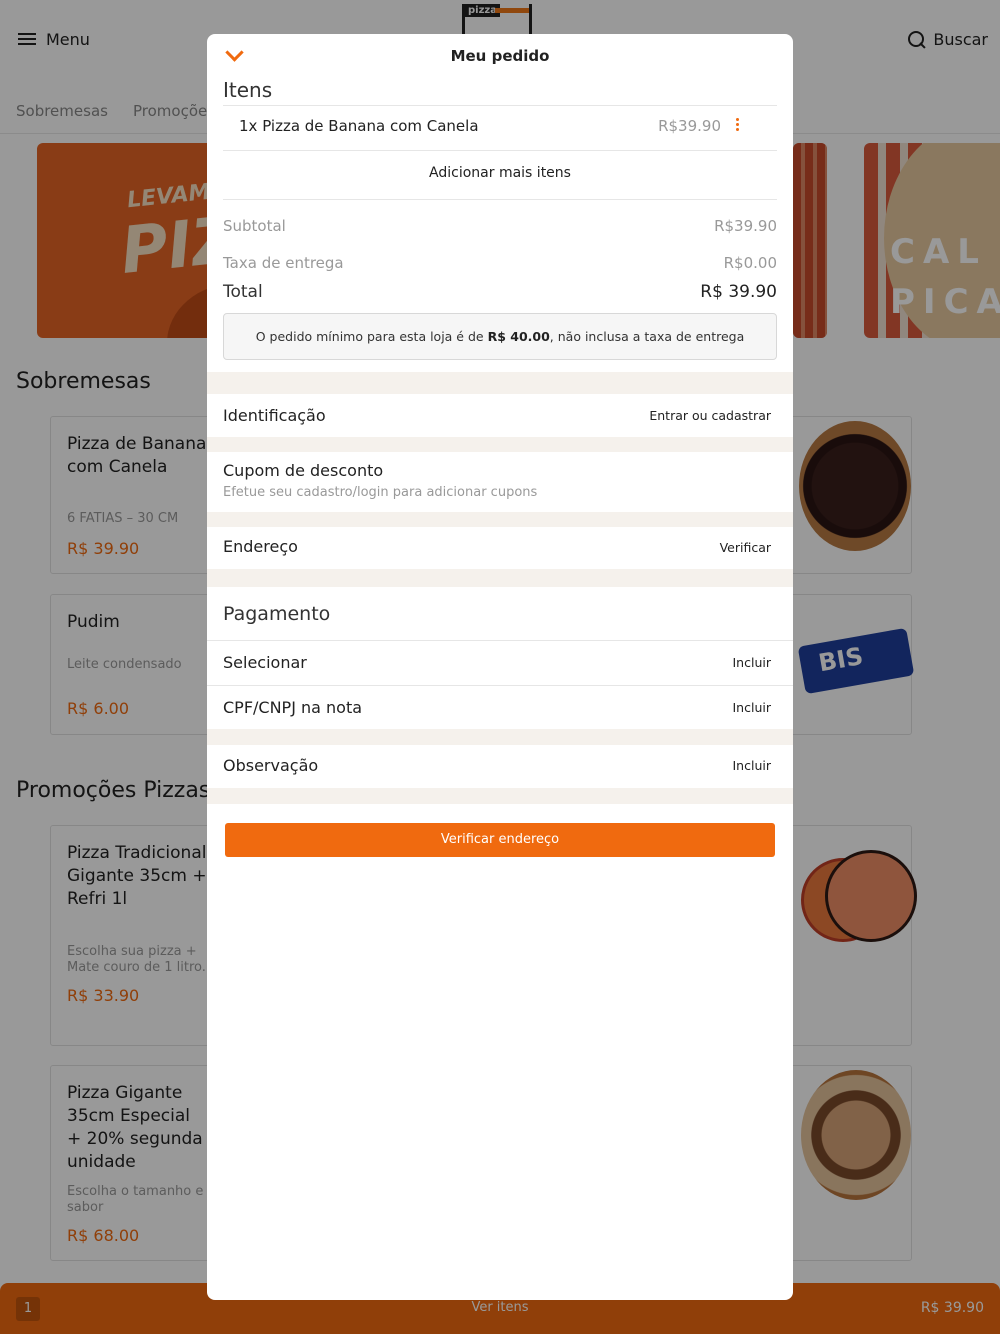 The width and height of the screenshot is (1000, 1334). Describe the element at coordinates (710, 415) in the screenshot. I see `login-signup-link: Entrar ou cadastrar` at that location.